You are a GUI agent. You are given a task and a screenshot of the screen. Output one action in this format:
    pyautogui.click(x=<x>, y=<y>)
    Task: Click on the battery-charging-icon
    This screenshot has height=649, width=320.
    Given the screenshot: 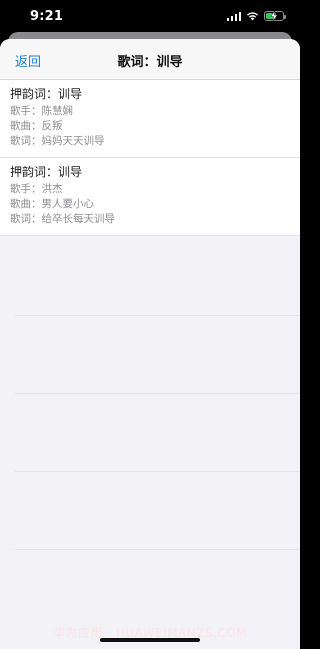 What is the action you would take?
    pyautogui.click(x=275, y=16)
    